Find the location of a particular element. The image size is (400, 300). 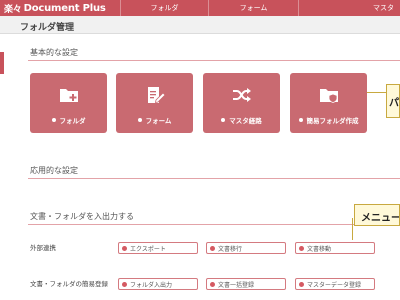

folder-shield-icon is located at coordinates (329, 96).